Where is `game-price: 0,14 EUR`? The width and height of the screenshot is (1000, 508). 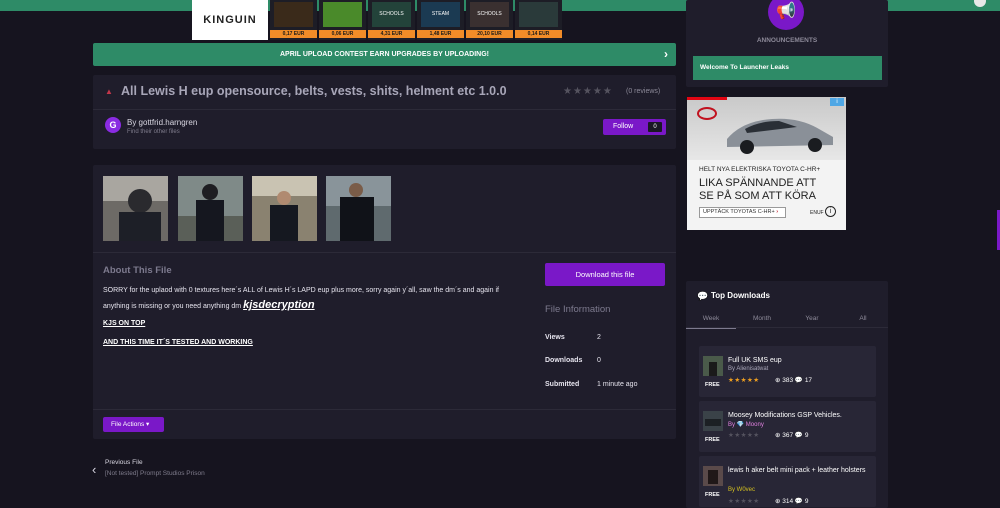
game-price: 0,14 EUR is located at coordinates (538, 34).